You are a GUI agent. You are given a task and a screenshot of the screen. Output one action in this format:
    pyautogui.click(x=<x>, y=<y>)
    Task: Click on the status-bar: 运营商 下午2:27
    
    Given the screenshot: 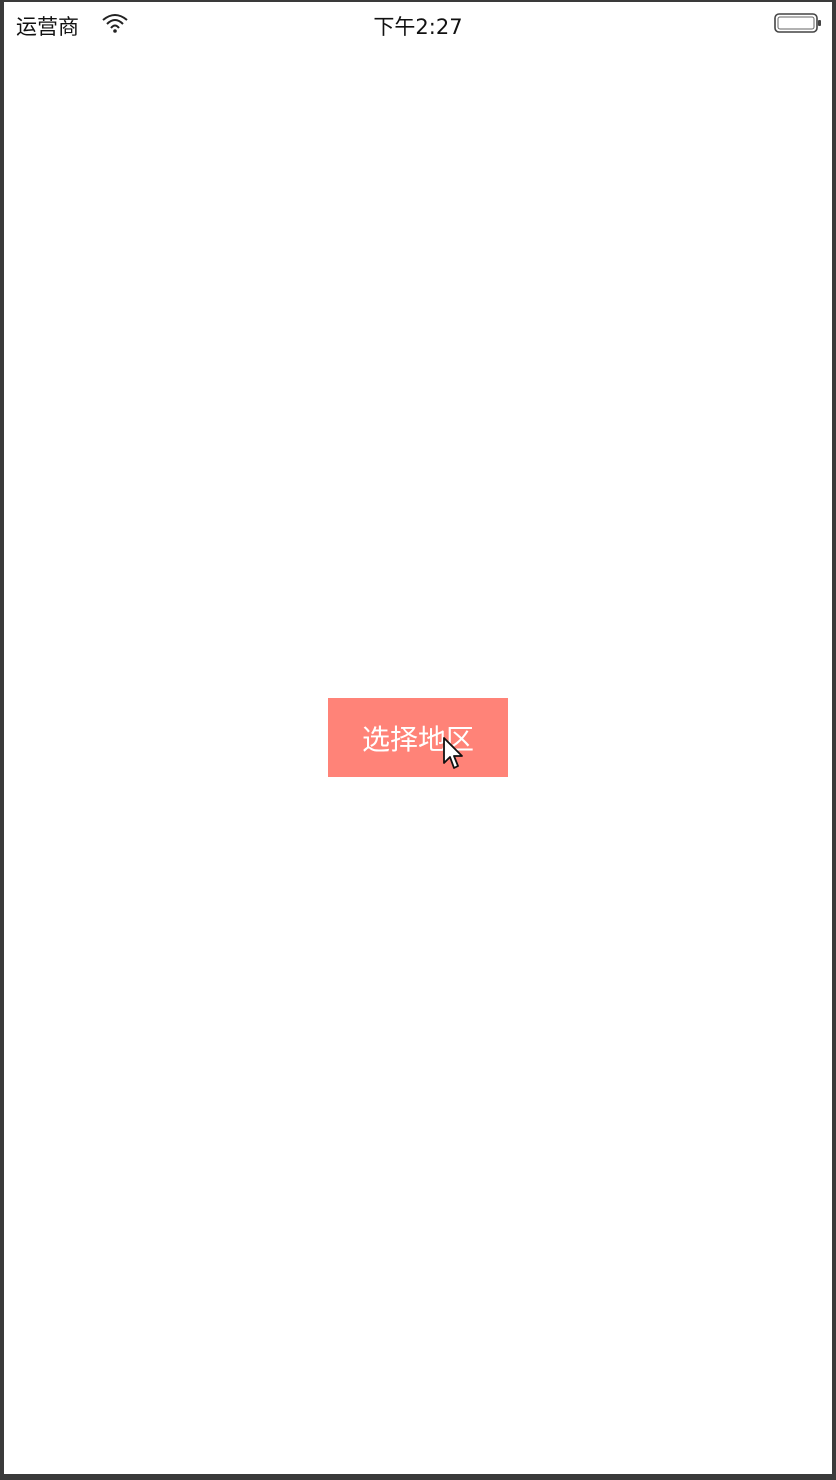 What is the action you would take?
    pyautogui.click(x=418, y=24)
    